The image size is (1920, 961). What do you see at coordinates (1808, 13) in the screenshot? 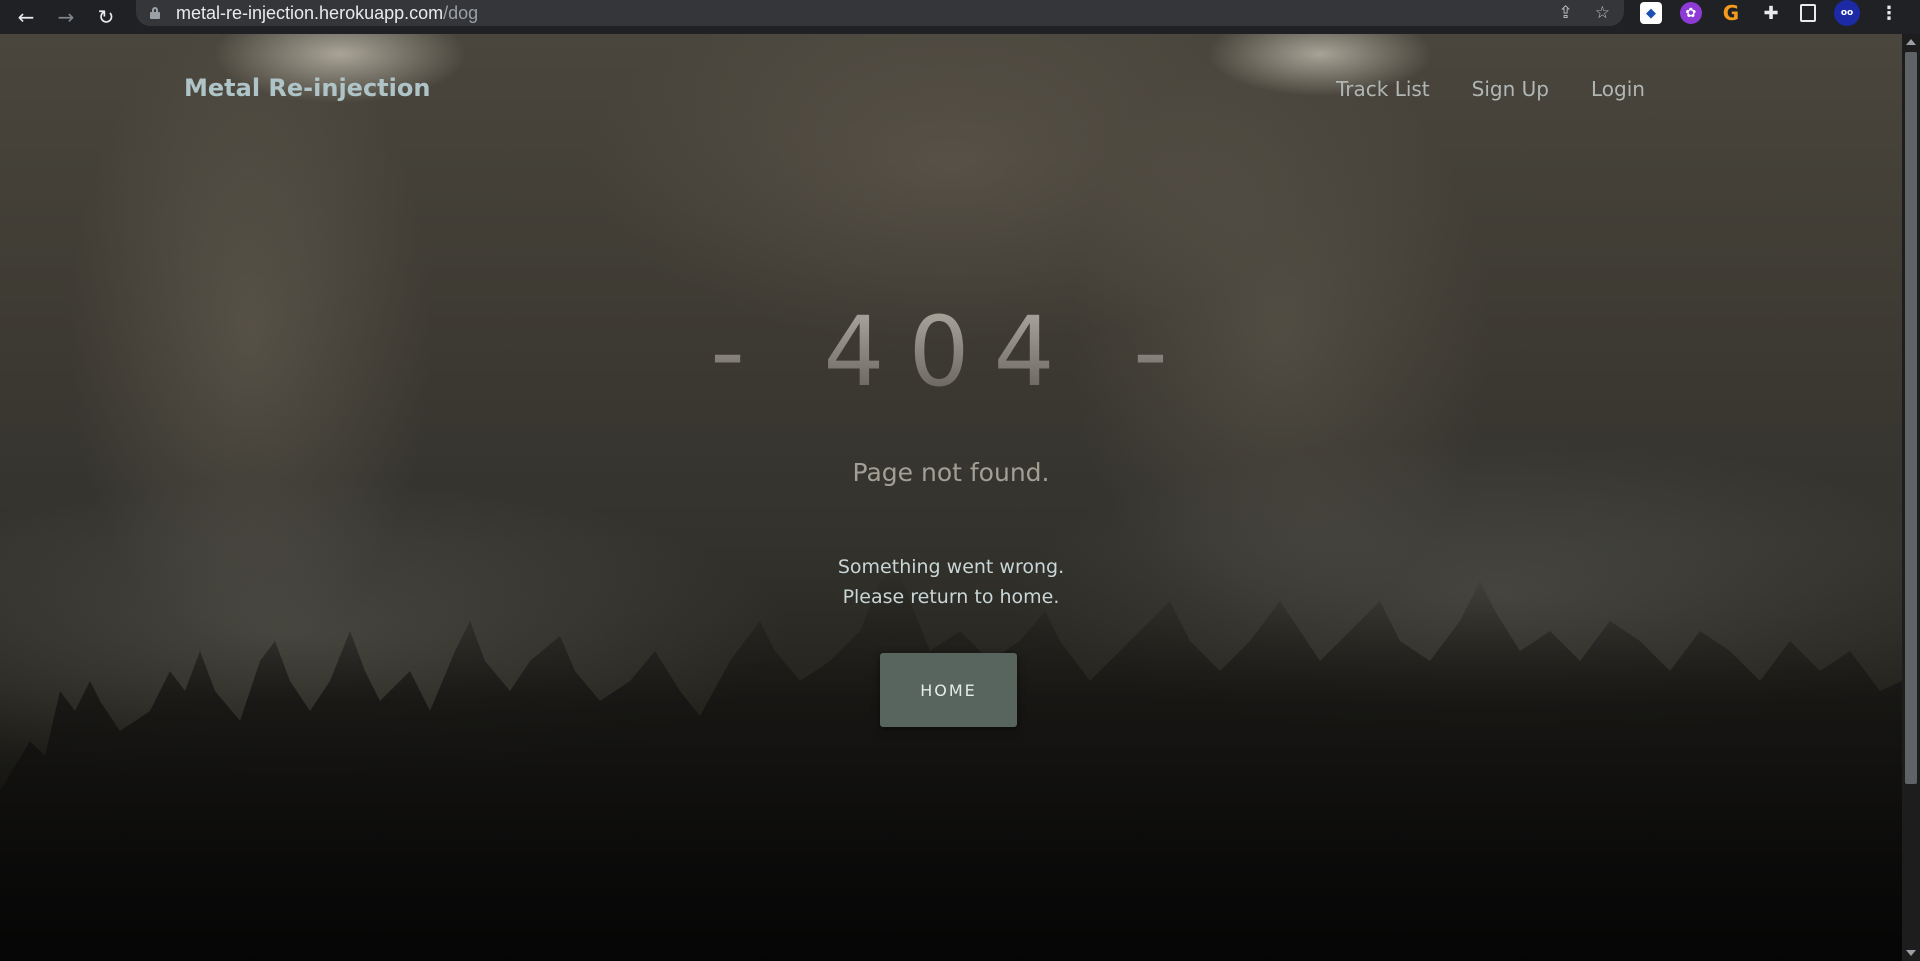
I see `side-panel-icon` at bounding box center [1808, 13].